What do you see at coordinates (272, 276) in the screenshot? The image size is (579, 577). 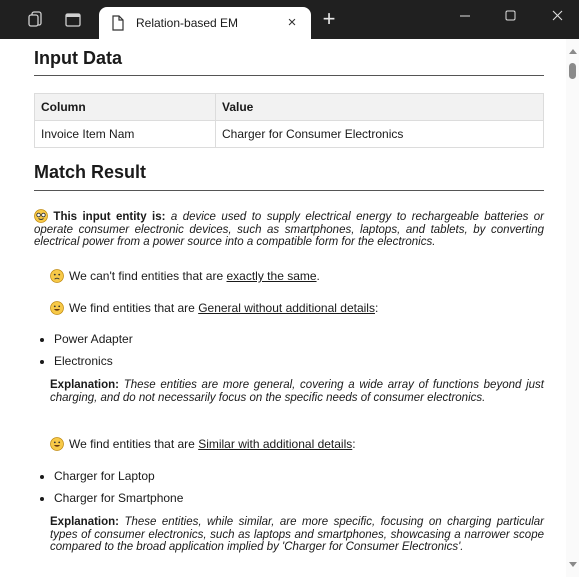 I see `exact-link: exactly the same` at bounding box center [272, 276].